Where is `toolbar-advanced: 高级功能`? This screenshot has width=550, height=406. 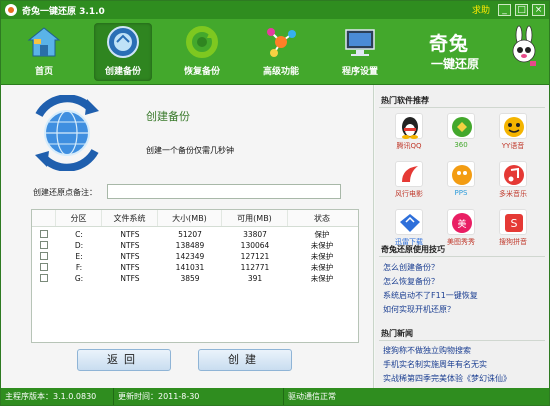 toolbar-advanced: 高级功能 is located at coordinates (281, 52).